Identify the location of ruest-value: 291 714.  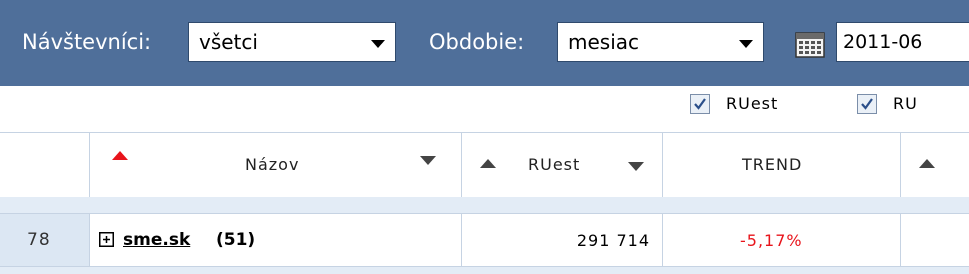
(613, 240).